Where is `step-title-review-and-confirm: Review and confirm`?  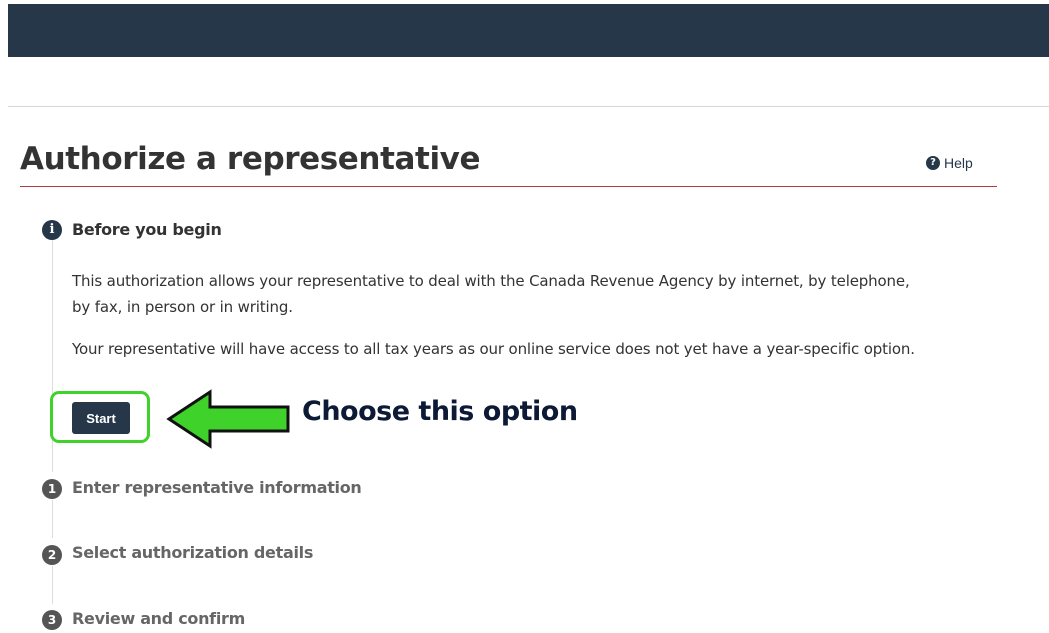 step-title-review-and-confirm: Review and confirm is located at coordinates (158, 618).